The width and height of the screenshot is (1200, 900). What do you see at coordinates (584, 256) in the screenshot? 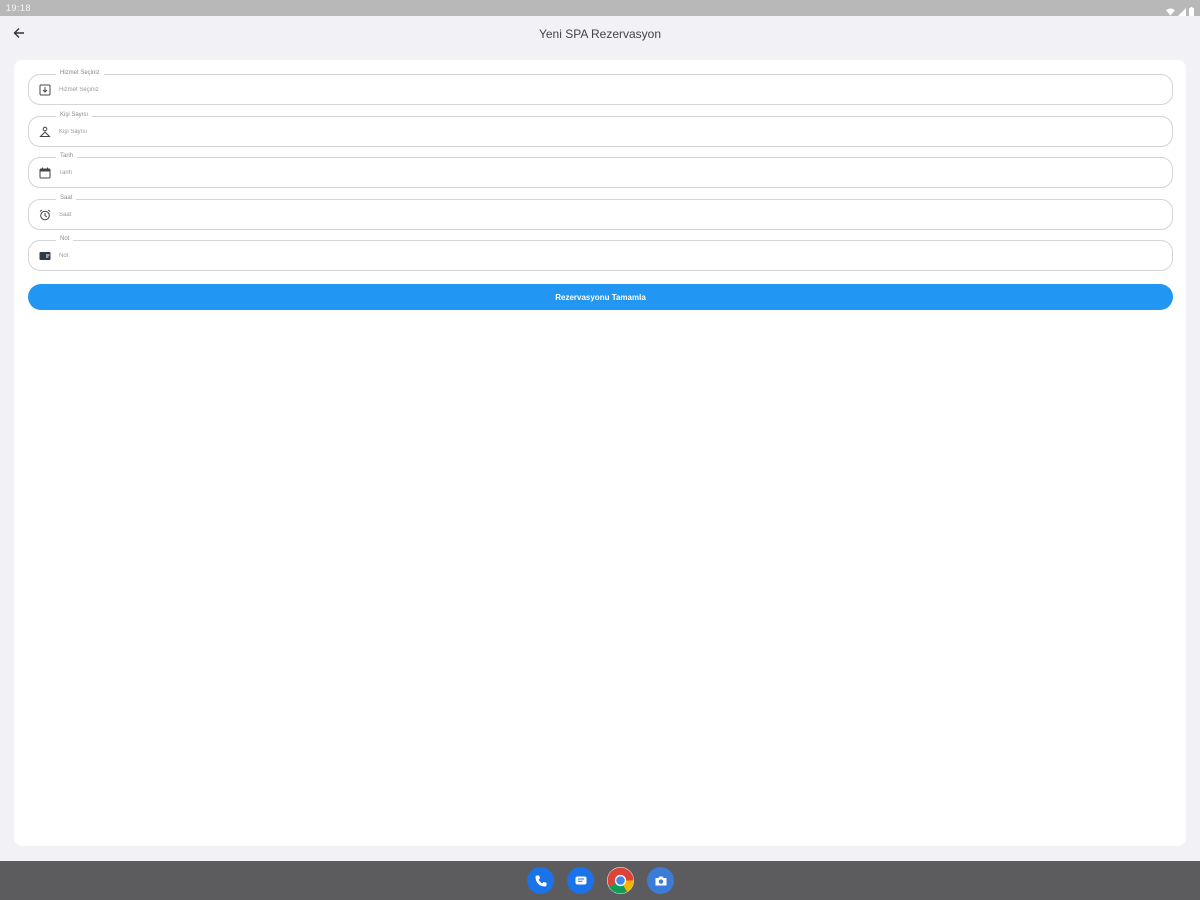
I see `note-input` at bounding box center [584, 256].